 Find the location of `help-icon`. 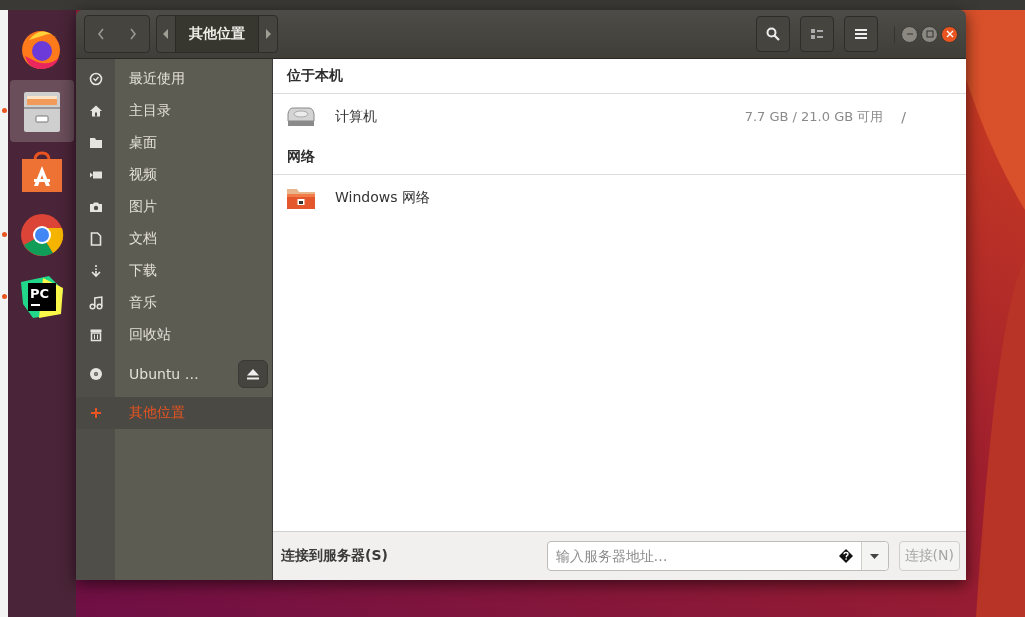

help-icon is located at coordinates (845, 556).